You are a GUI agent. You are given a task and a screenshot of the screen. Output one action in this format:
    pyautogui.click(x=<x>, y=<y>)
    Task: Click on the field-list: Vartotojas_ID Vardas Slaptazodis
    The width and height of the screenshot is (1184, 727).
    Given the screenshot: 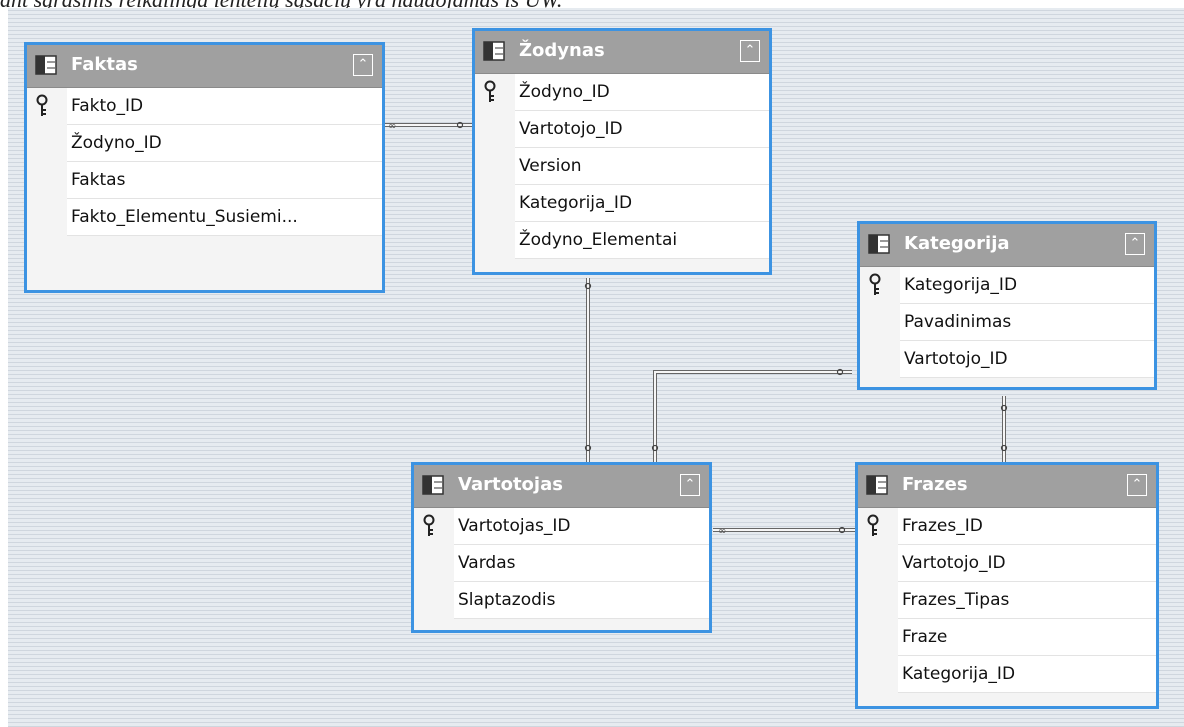 What is the action you would take?
    pyautogui.click(x=561, y=563)
    